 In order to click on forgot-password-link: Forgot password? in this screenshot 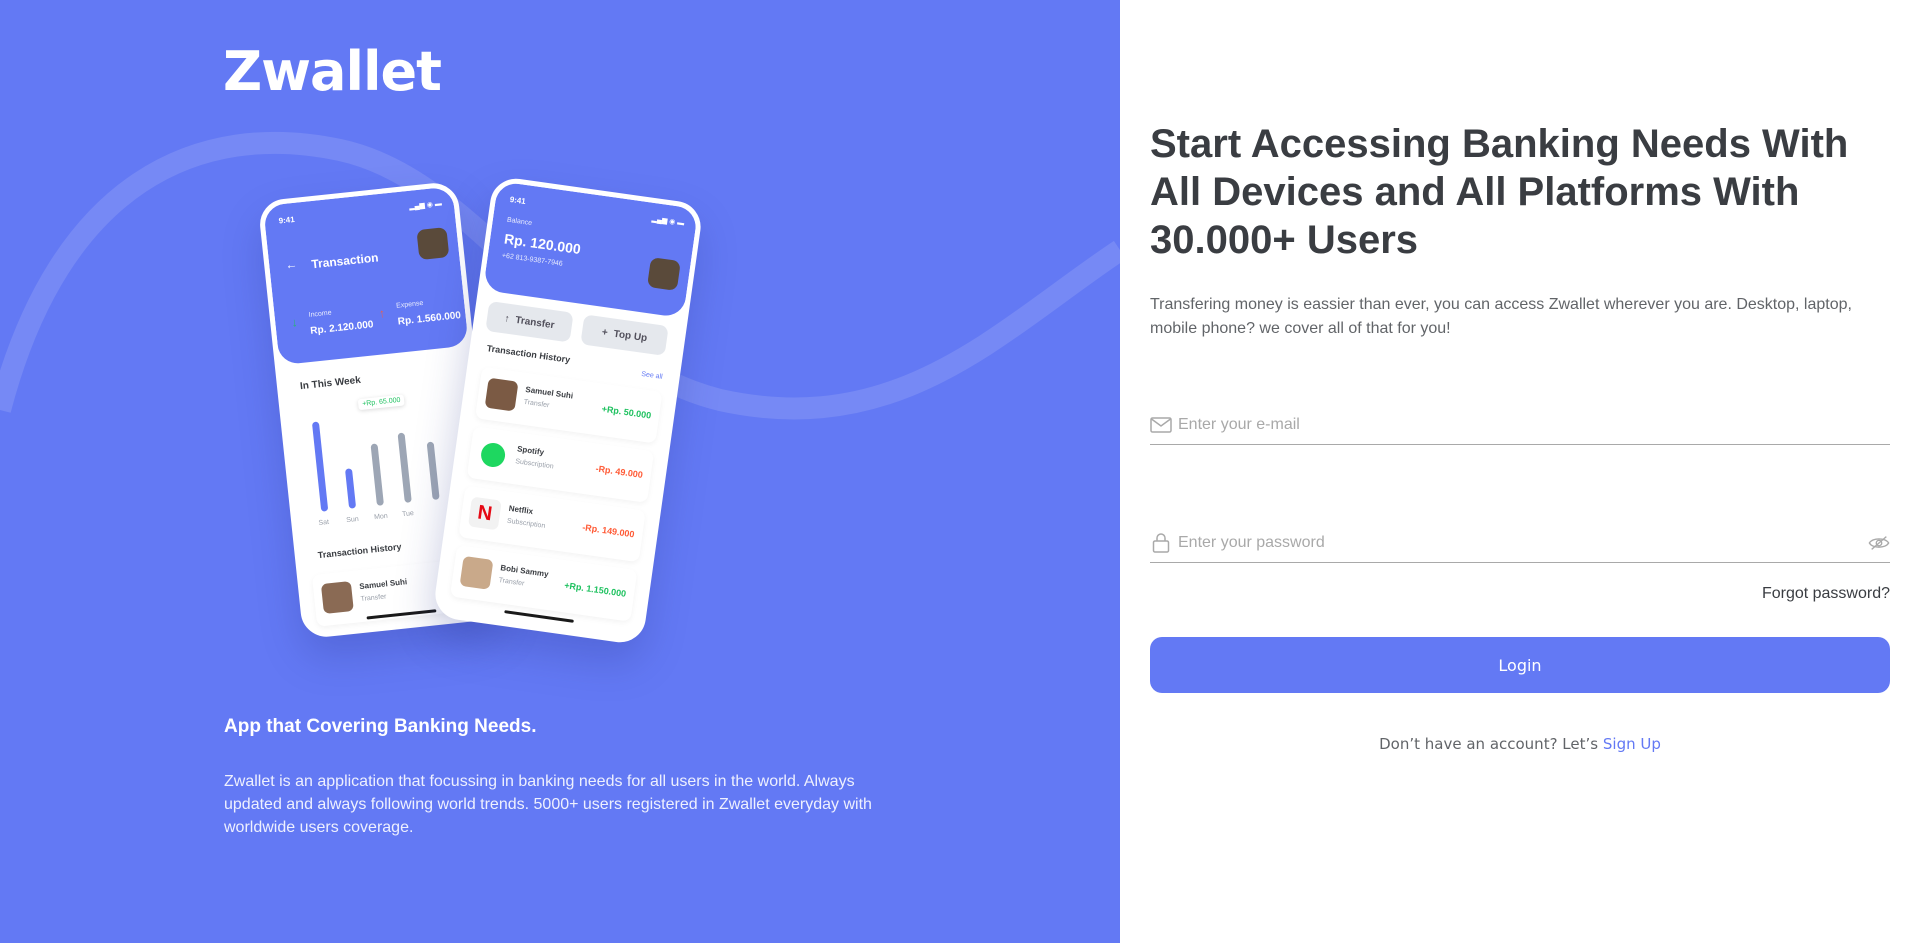, I will do `click(1795, 594)`.